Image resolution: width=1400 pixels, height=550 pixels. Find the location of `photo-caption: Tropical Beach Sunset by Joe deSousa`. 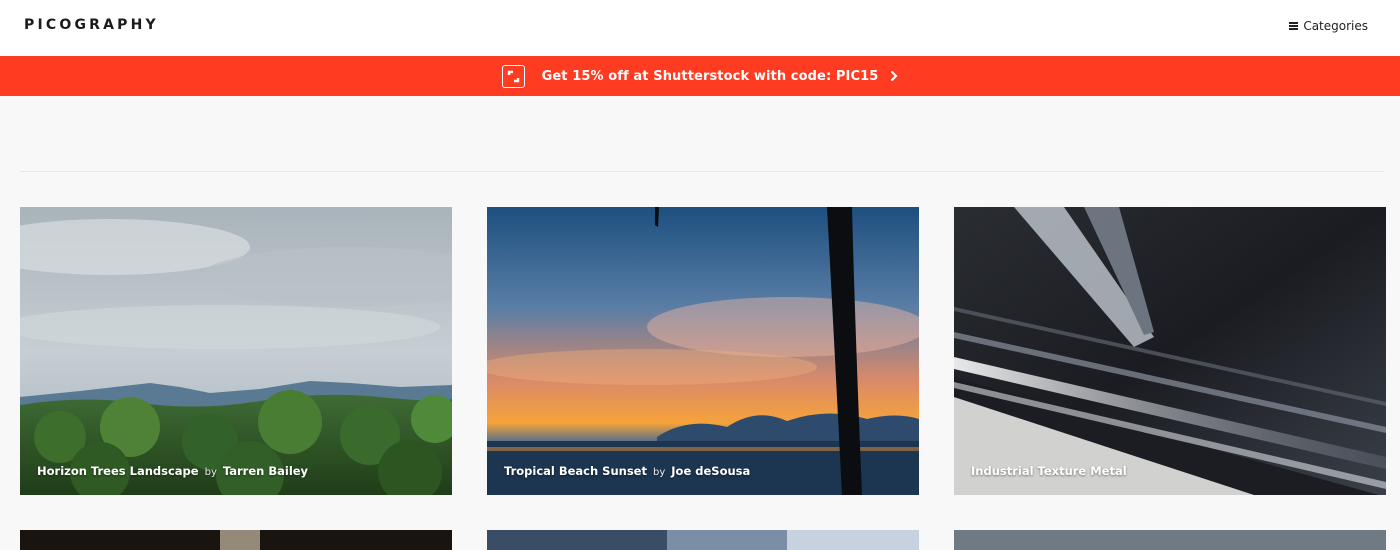

photo-caption: Tropical Beach Sunset by Joe deSousa is located at coordinates (627, 471).